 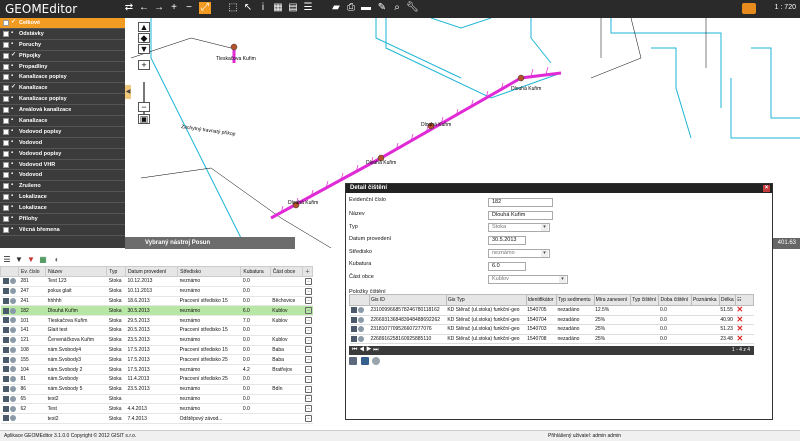 What do you see at coordinates (62, 45) in the screenshot?
I see `layer-item: ▪ Poruchy` at bounding box center [62, 45].